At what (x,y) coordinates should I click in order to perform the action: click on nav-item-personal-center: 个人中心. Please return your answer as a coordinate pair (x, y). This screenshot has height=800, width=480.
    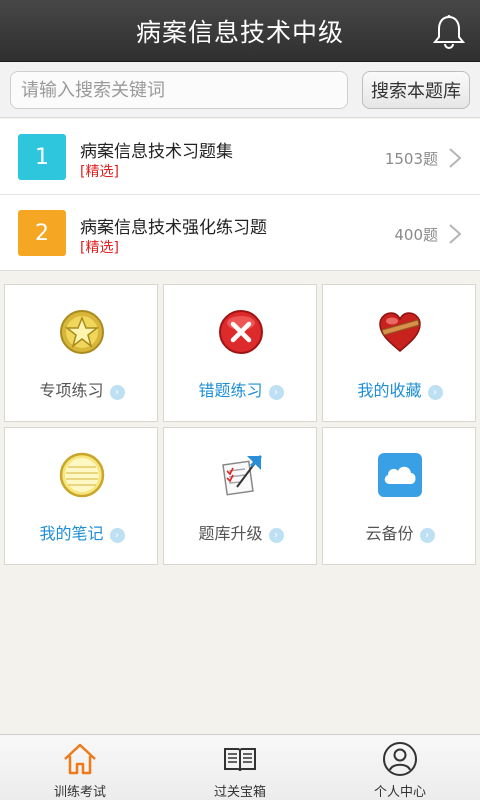
    Looking at the image, I should click on (400, 767).